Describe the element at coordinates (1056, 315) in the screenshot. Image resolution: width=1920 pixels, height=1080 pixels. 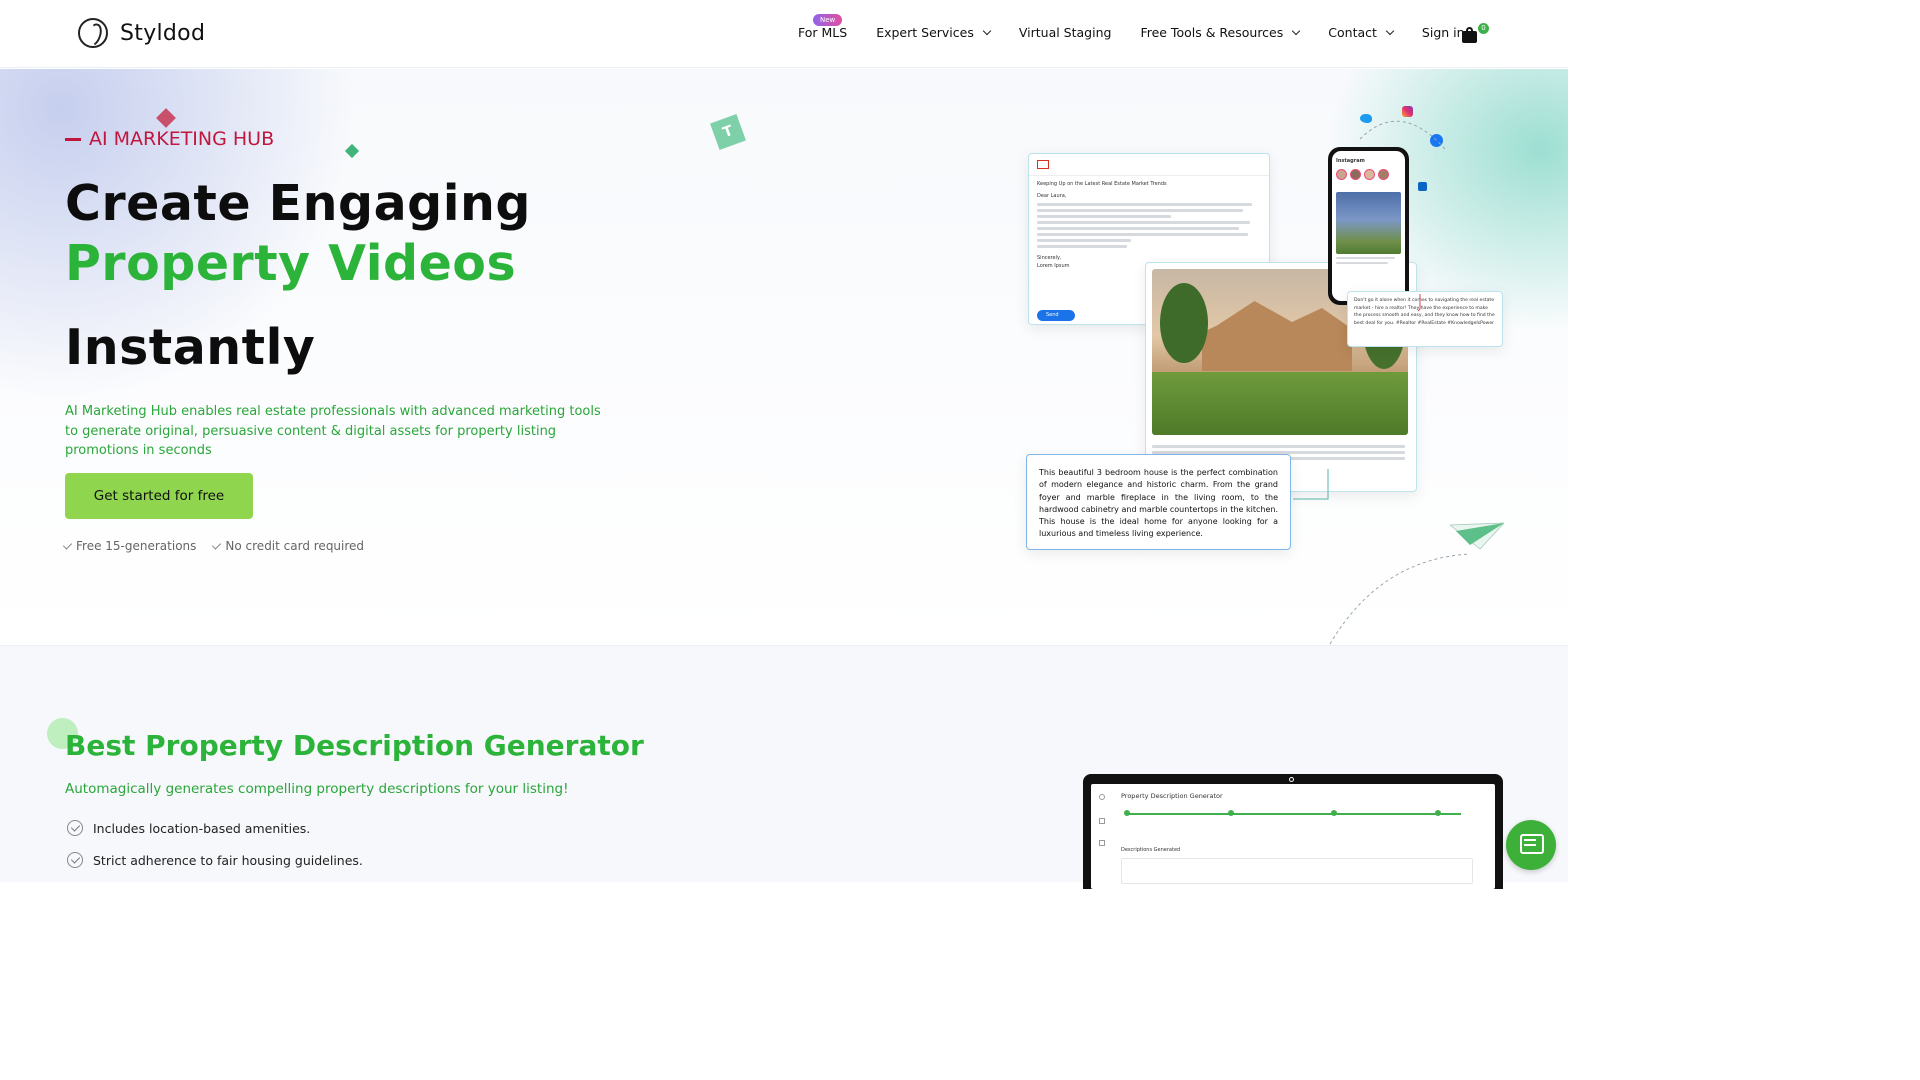
I see `email-send-button: Send` at that location.